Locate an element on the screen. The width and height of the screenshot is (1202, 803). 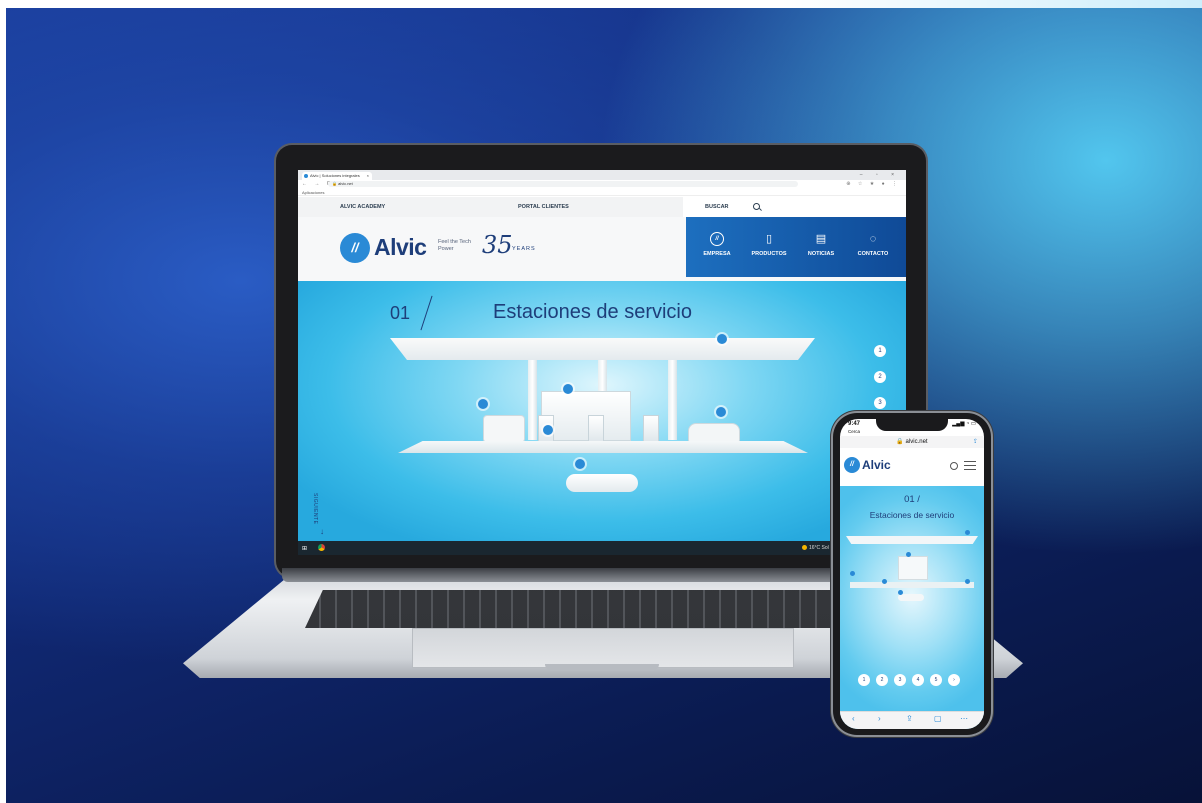
frame-edge-highlight is located at coordinates (992, 4).